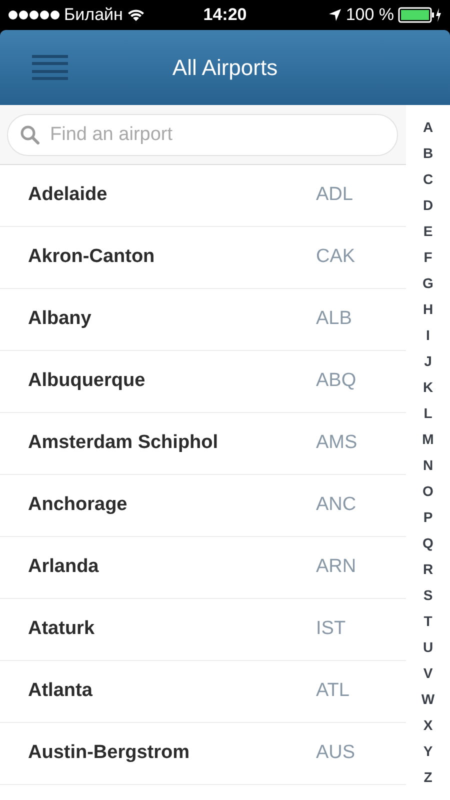 The image size is (450, 800). Describe the element at coordinates (428, 621) in the screenshot. I see `index-letter: T` at that location.